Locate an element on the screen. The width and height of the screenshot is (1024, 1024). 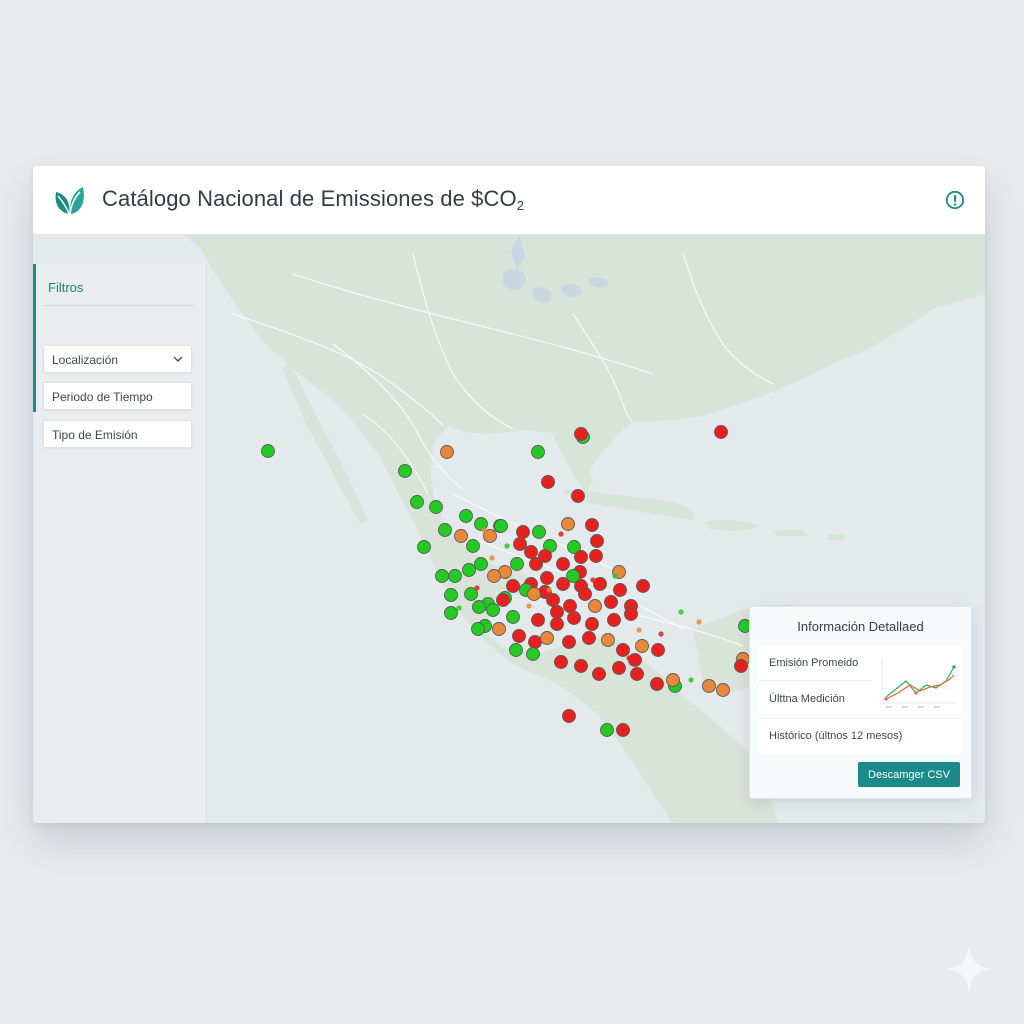
filter-periodo-de-tiempo: Periodo de Tiempo is located at coordinates (117, 396).